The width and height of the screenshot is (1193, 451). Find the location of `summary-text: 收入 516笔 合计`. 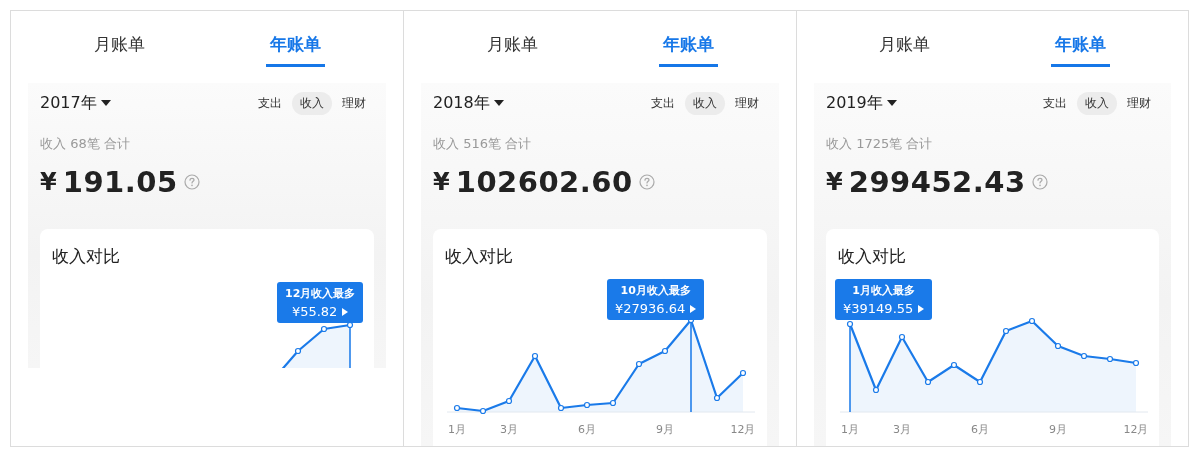

summary-text: 收入 516笔 合计 is located at coordinates (483, 144).